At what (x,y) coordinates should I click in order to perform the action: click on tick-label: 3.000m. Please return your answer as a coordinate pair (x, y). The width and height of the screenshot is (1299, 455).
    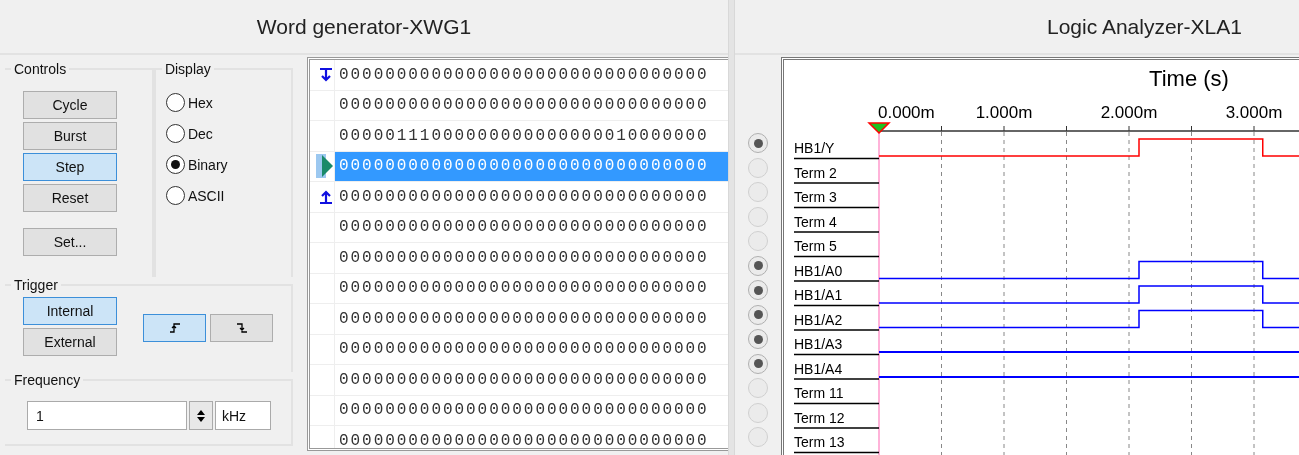
    Looking at the image, I should click on (1254, 112).